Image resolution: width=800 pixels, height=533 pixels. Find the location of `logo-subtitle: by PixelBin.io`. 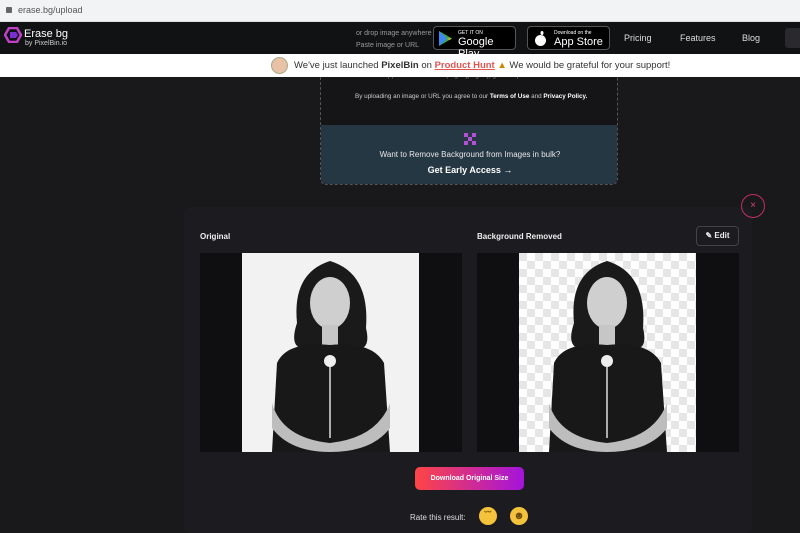

logo-subtitle: by PixelBin.io is located at coordinates (46, 43).